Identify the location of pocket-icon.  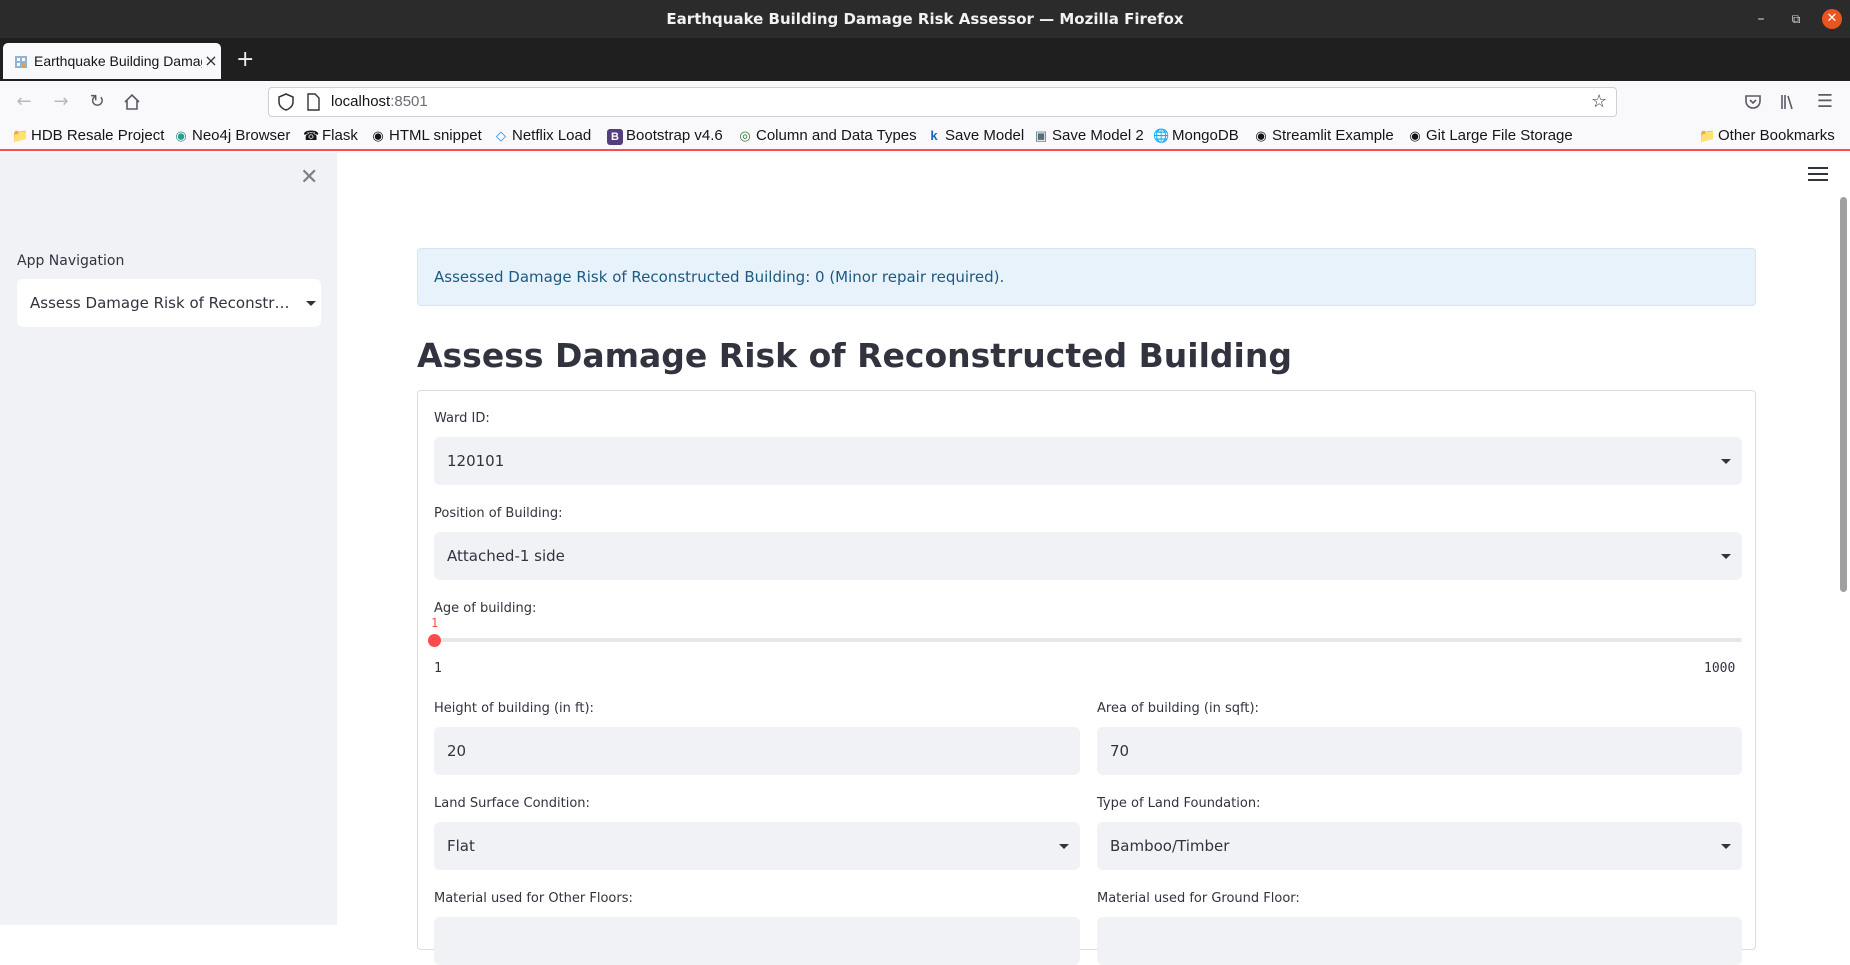
(1753, 102).